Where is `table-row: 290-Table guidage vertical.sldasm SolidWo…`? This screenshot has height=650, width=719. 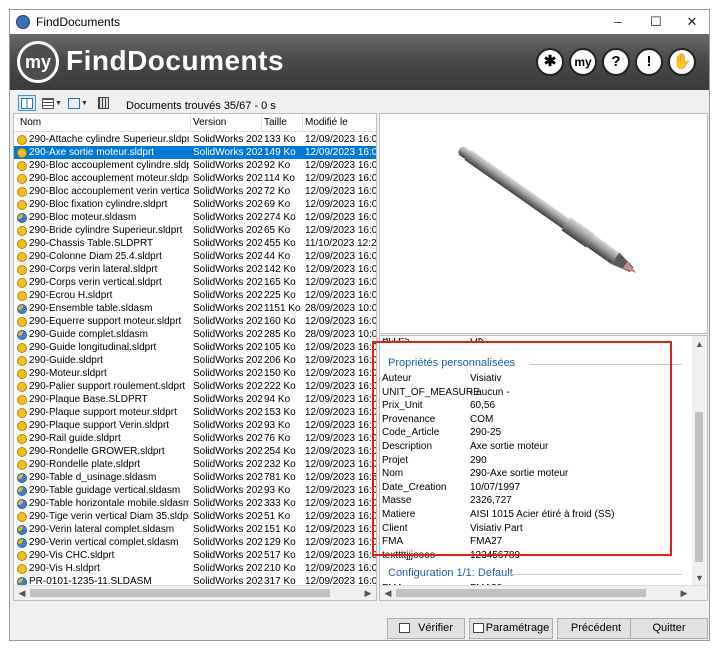
table-row: 290-Table guidage vertical.sldasm SolidWo… is located at coordinates (195, 490).